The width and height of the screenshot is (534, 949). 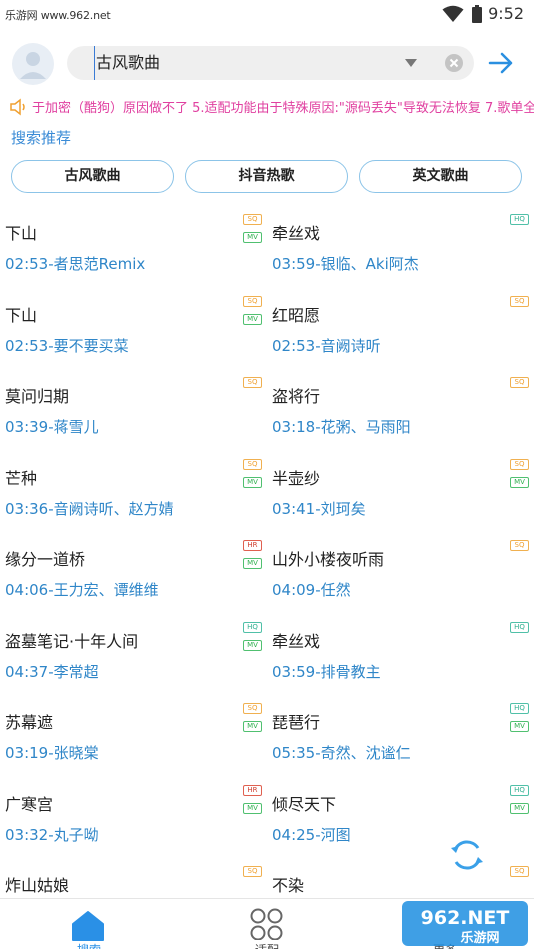 I want to click on song-item: 莫问归期 03:39-蒋雪儿, so click(x=136, y=420).